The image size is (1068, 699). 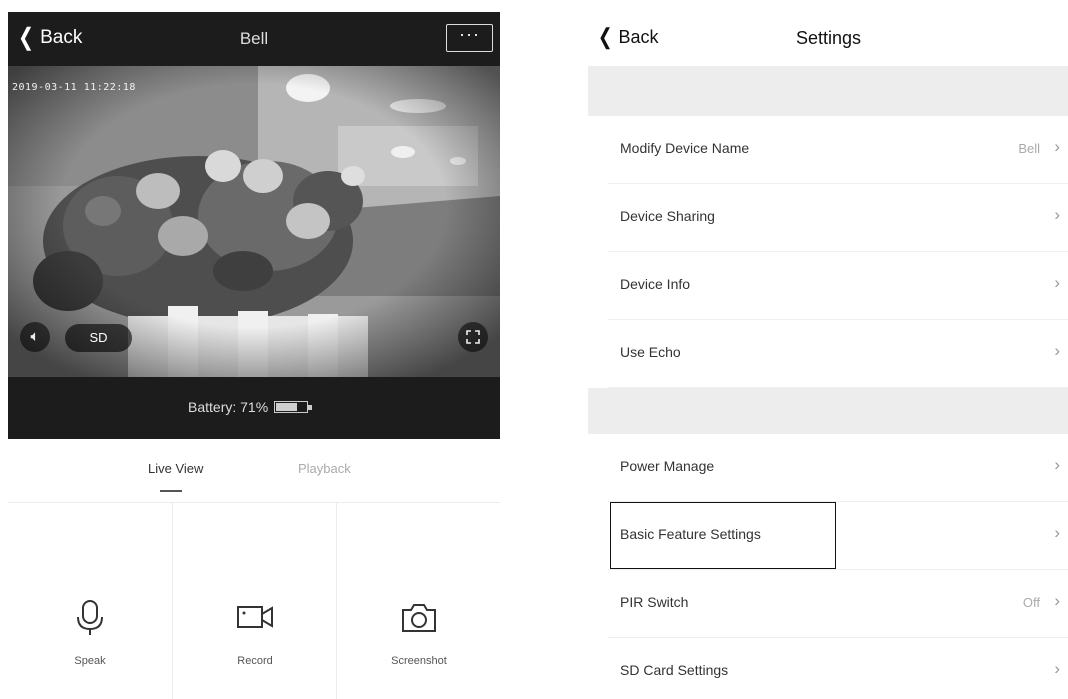 I want to click on screenshot-button: Screenshot, so click(x=418, y=601).